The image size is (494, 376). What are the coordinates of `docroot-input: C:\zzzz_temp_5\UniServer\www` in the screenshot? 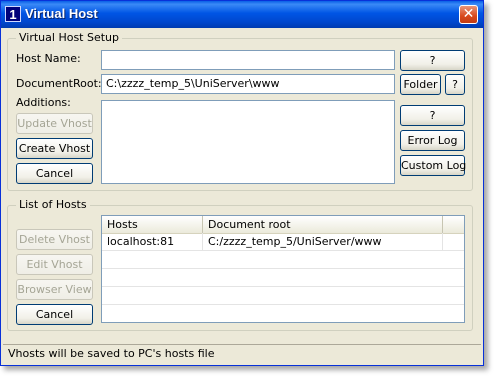 It's located at (248, 84).